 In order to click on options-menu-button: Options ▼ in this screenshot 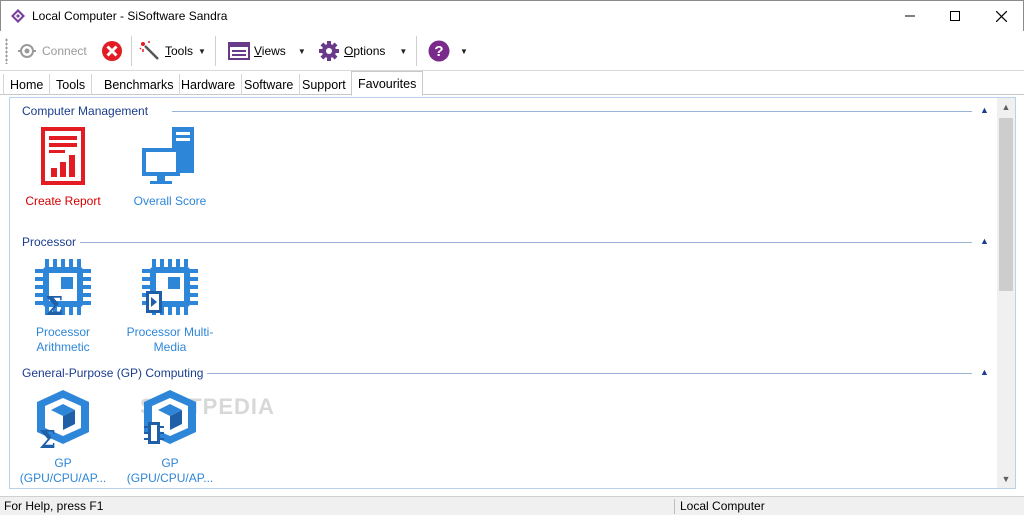, I will do `click(362, 51)`.